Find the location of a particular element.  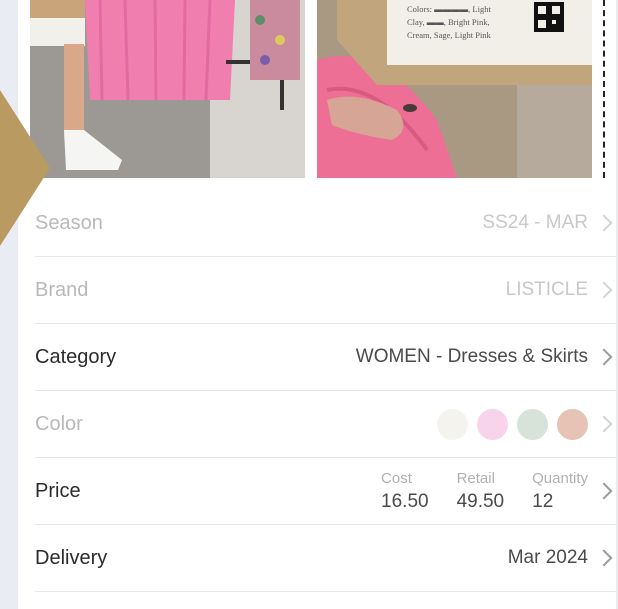

price-columns: Cost 16.50 Retail 49.50 Quantity 12 is located at coordinates (484, 491).